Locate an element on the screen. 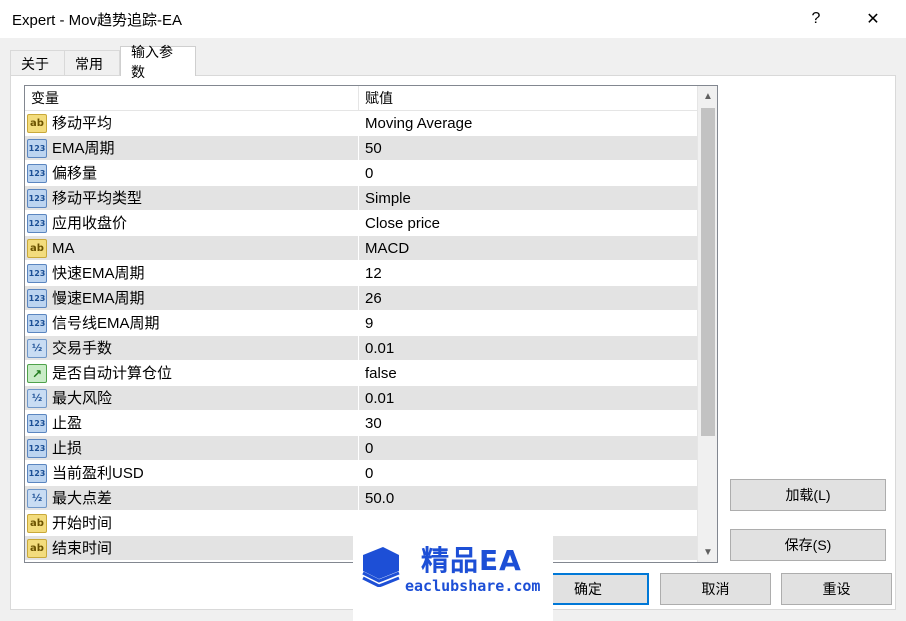 Image resolution: width=906 pixels, height=621 pixels. watermark: 精品EA eaclubshare.com is located at coordinates (453, 578).